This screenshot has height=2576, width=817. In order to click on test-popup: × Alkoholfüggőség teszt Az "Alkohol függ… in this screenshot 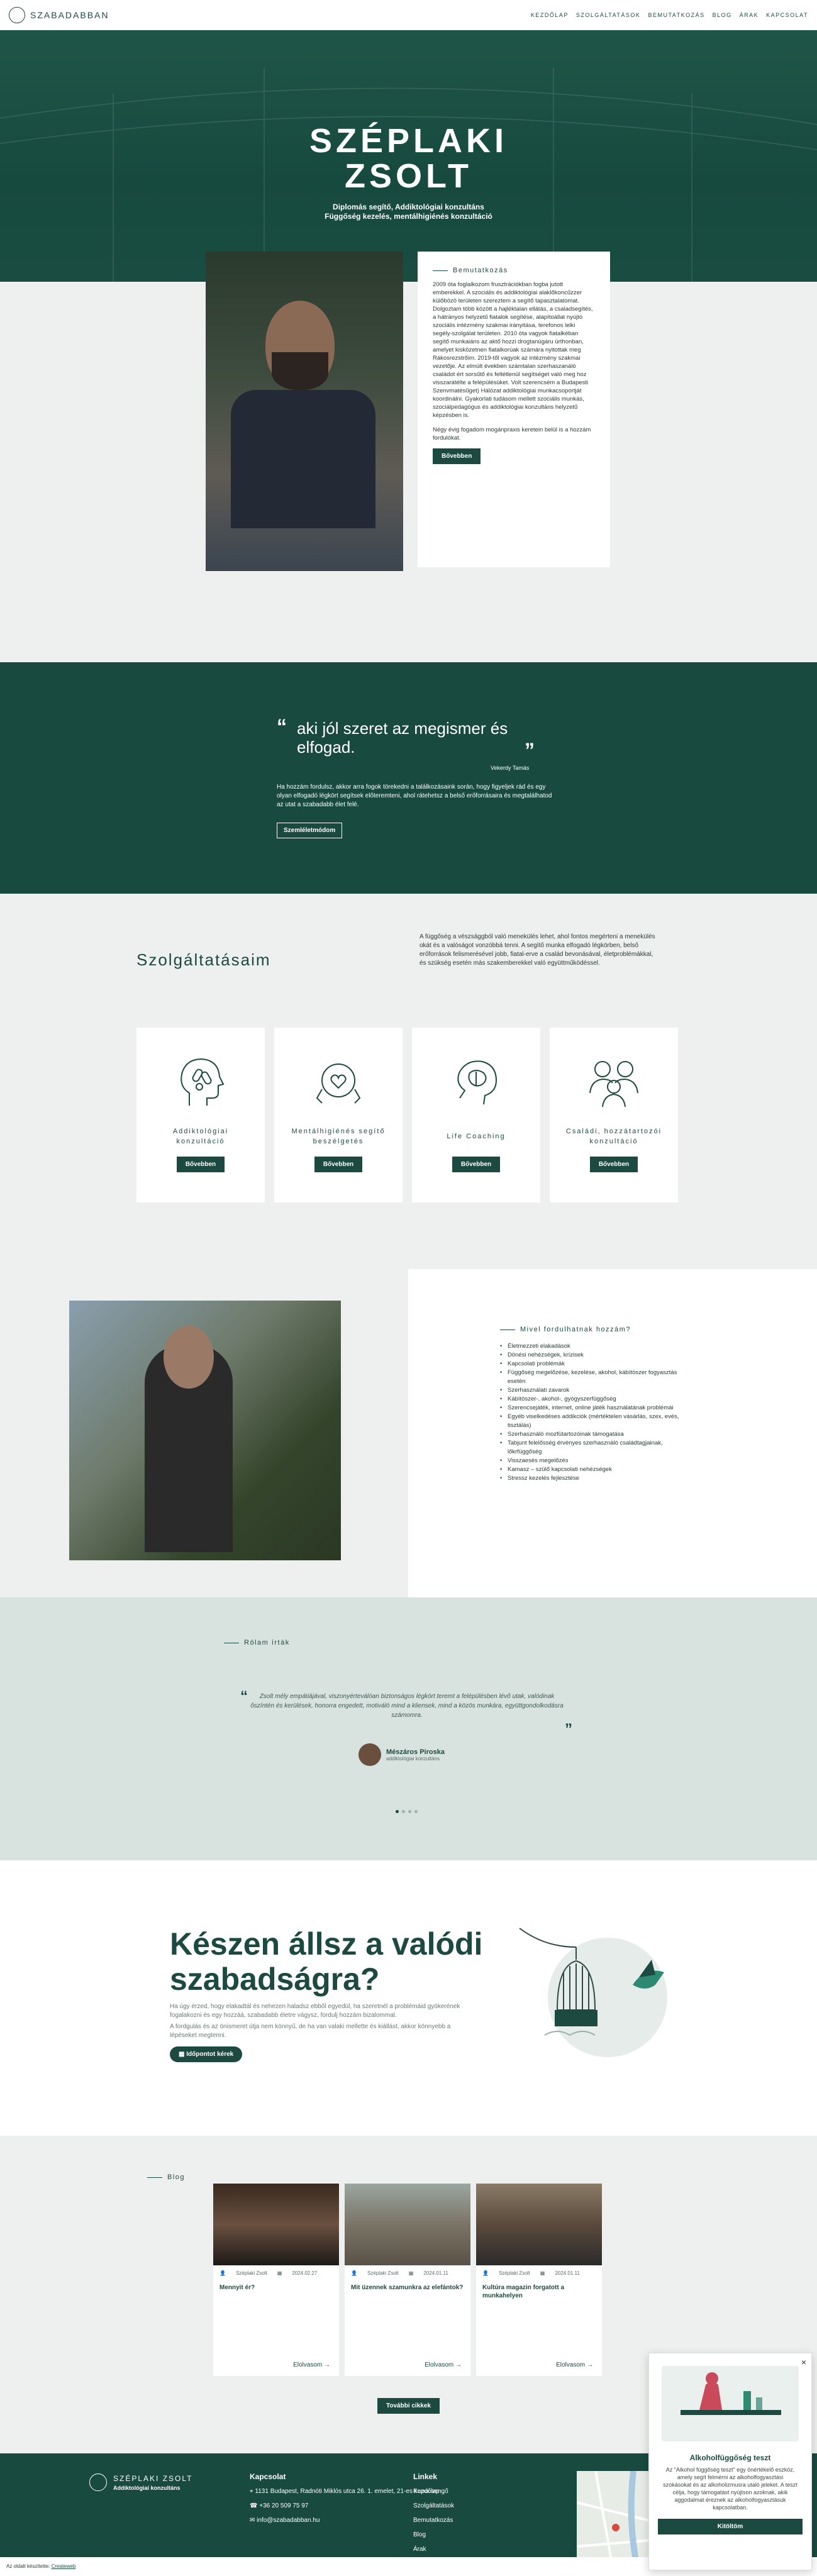, I will do `click(730, 2461)`.